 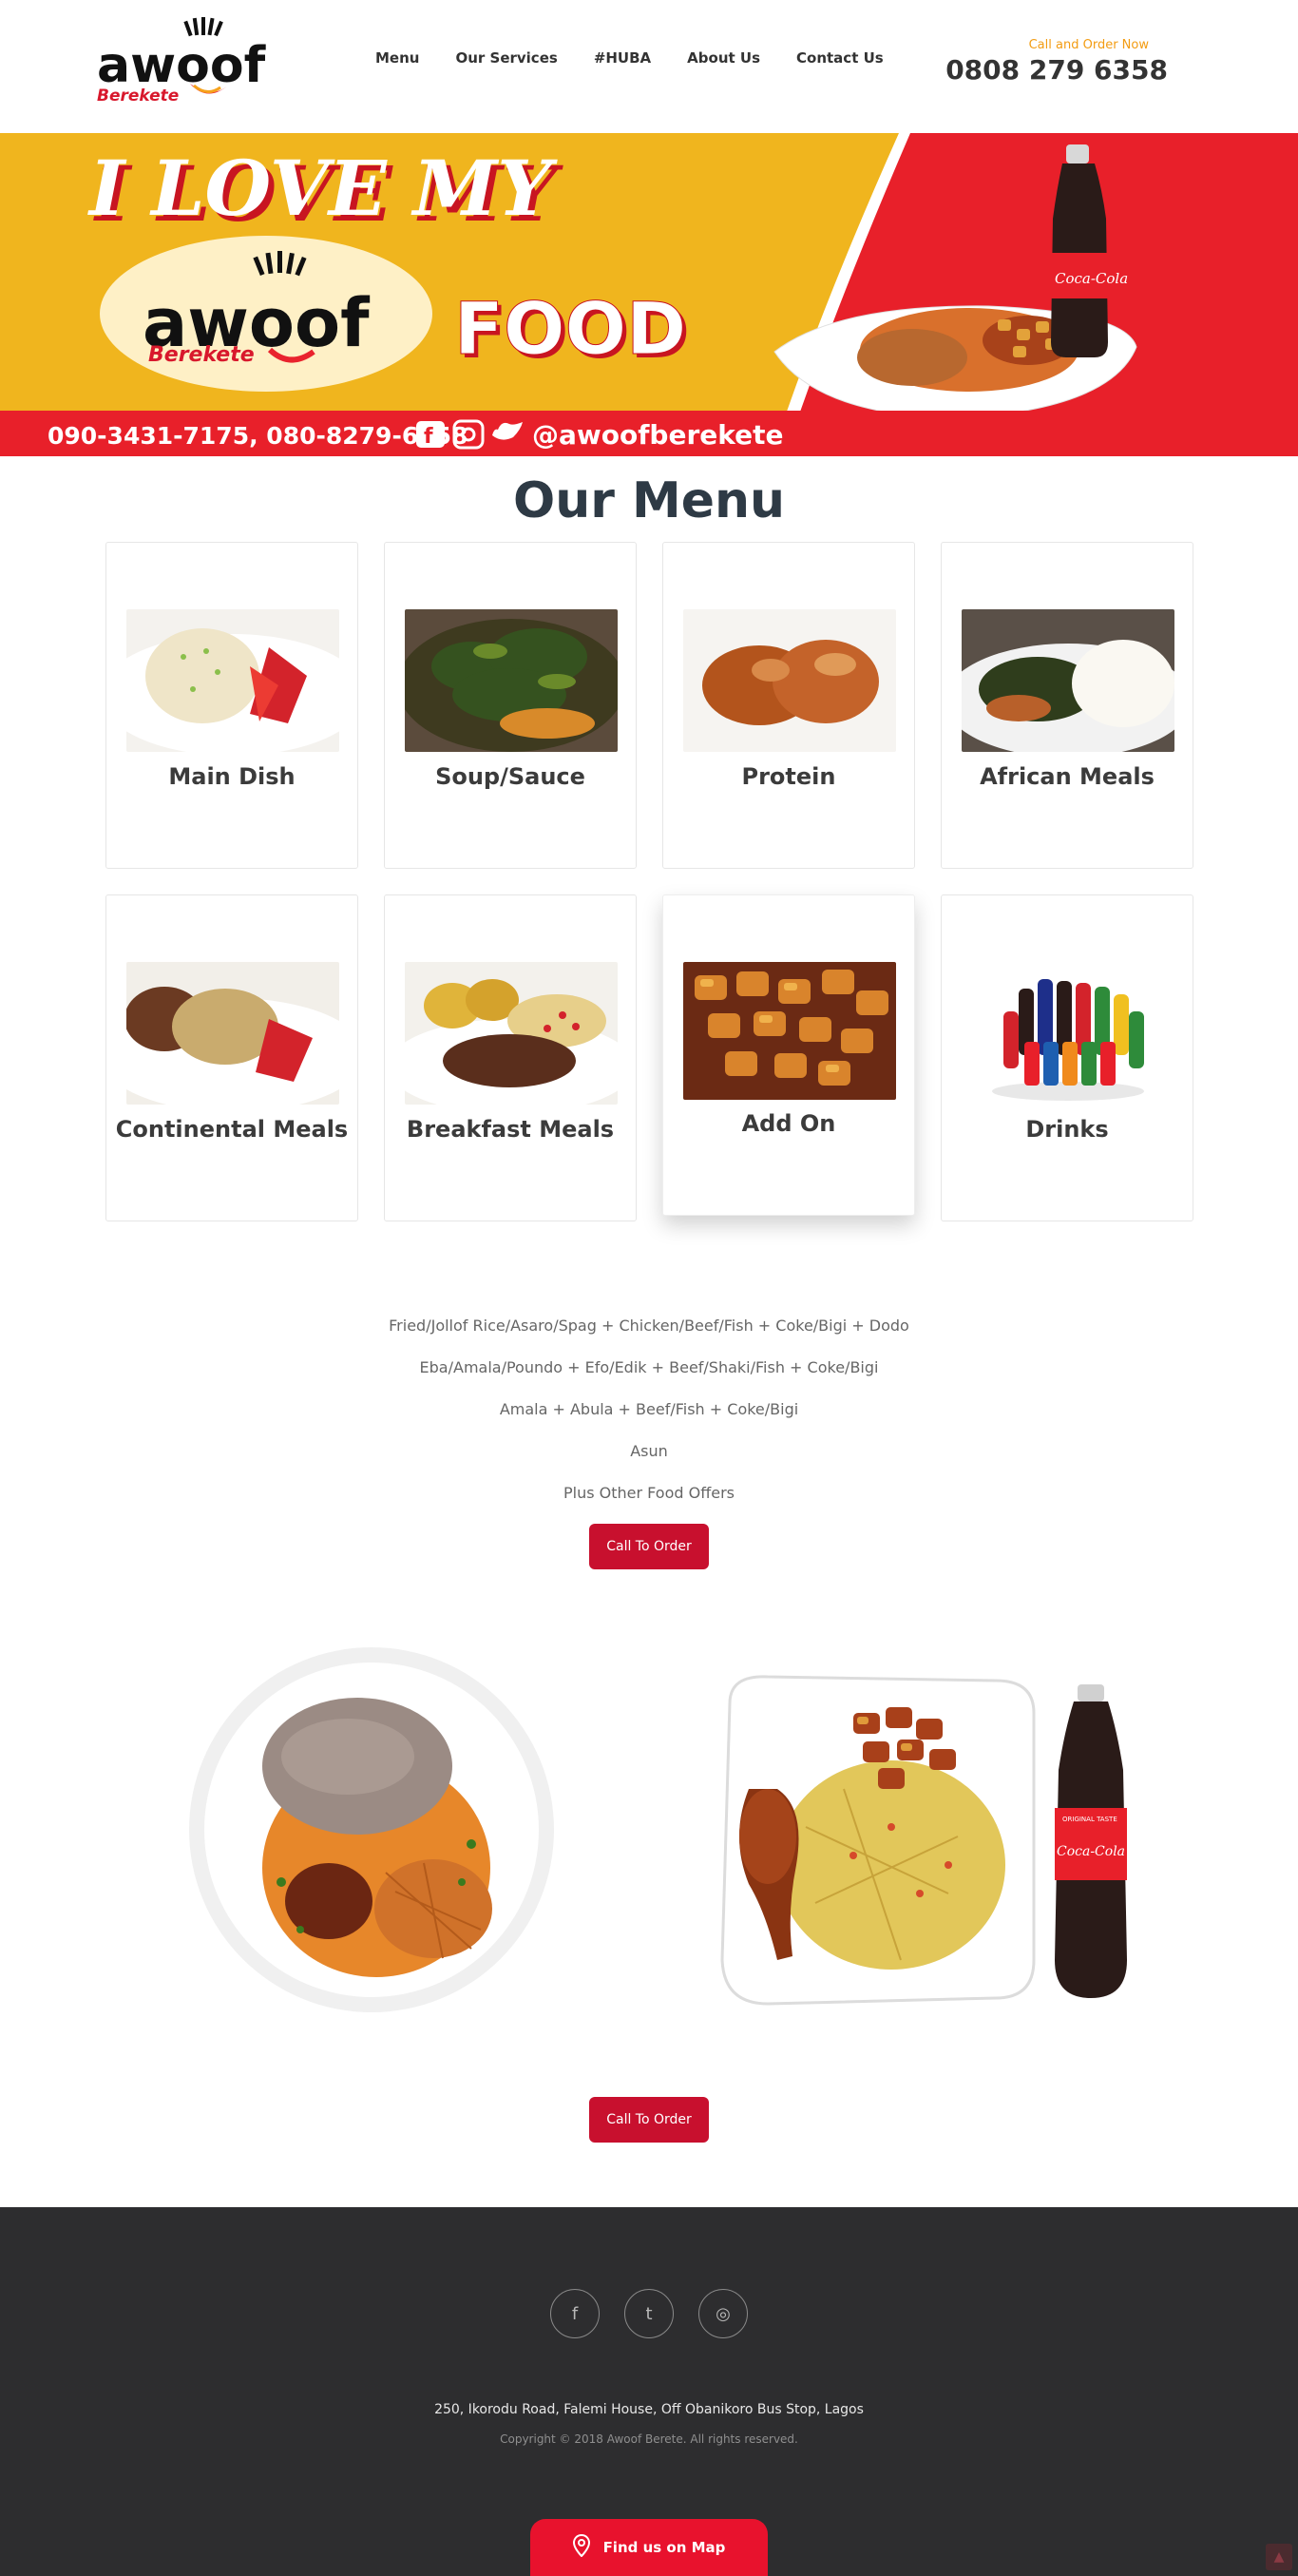 What do you see at coordinates (788, 1123) in the screenshot?
I see `menu-card-label: Add On` at bounding box center [788, 1123].